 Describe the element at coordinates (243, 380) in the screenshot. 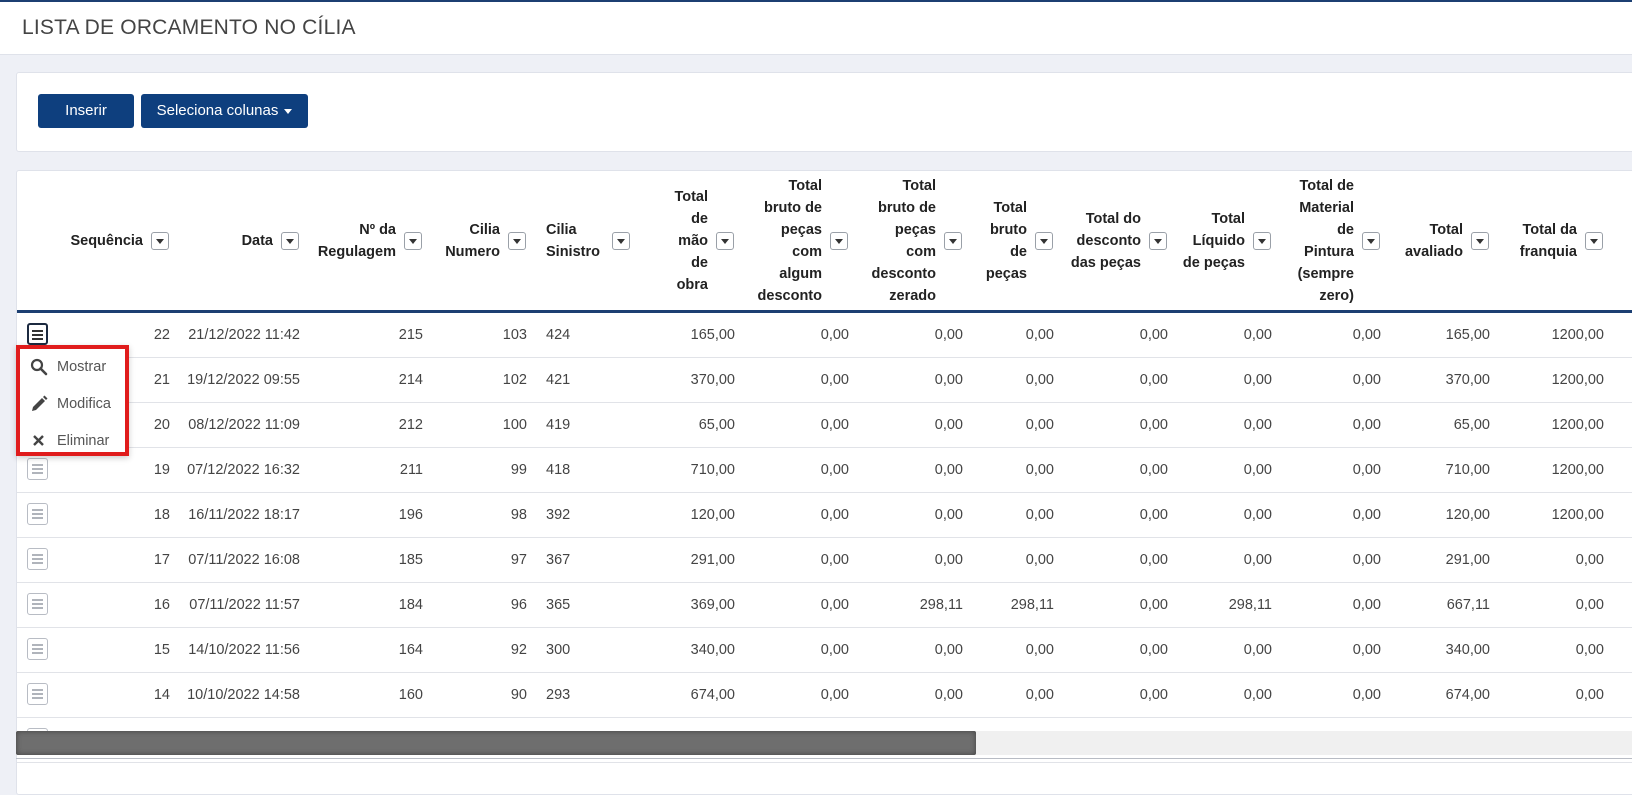

I see `table-cell: 19/12/2022 09:55` at that location.